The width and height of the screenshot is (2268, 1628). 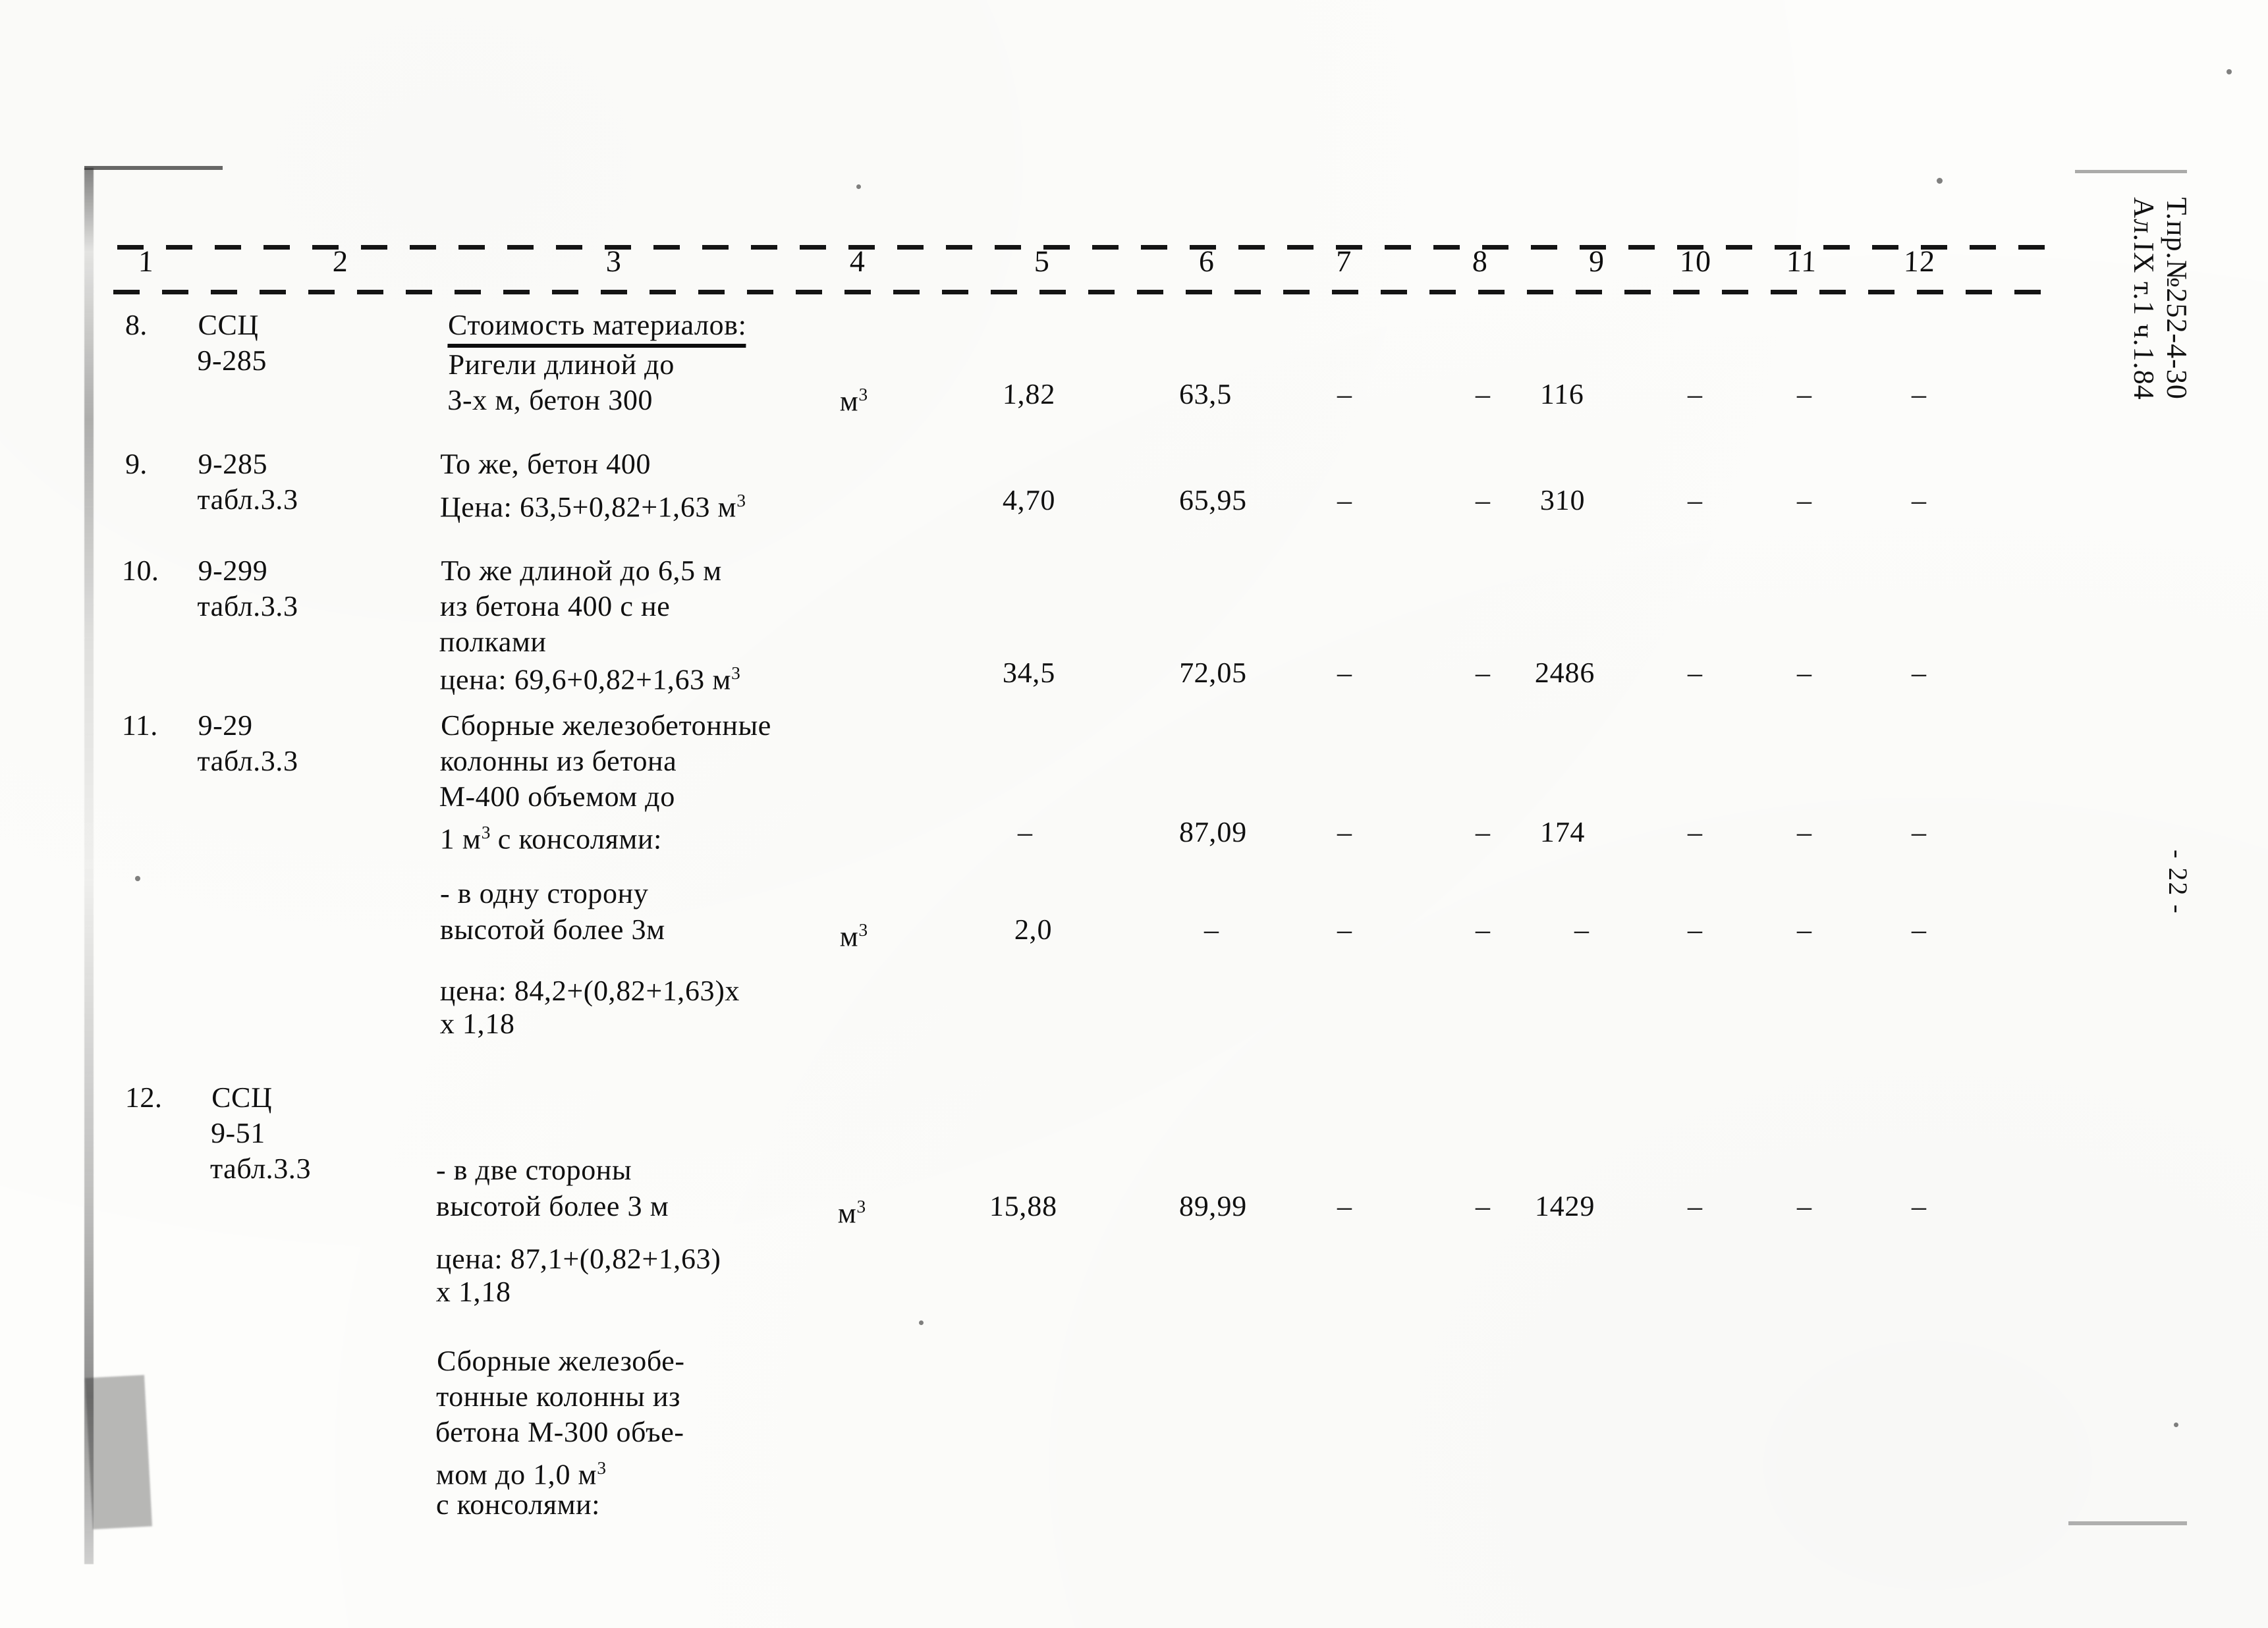 I want to click on subrow-one-side-unit: м3, so click(x=853, y=933).